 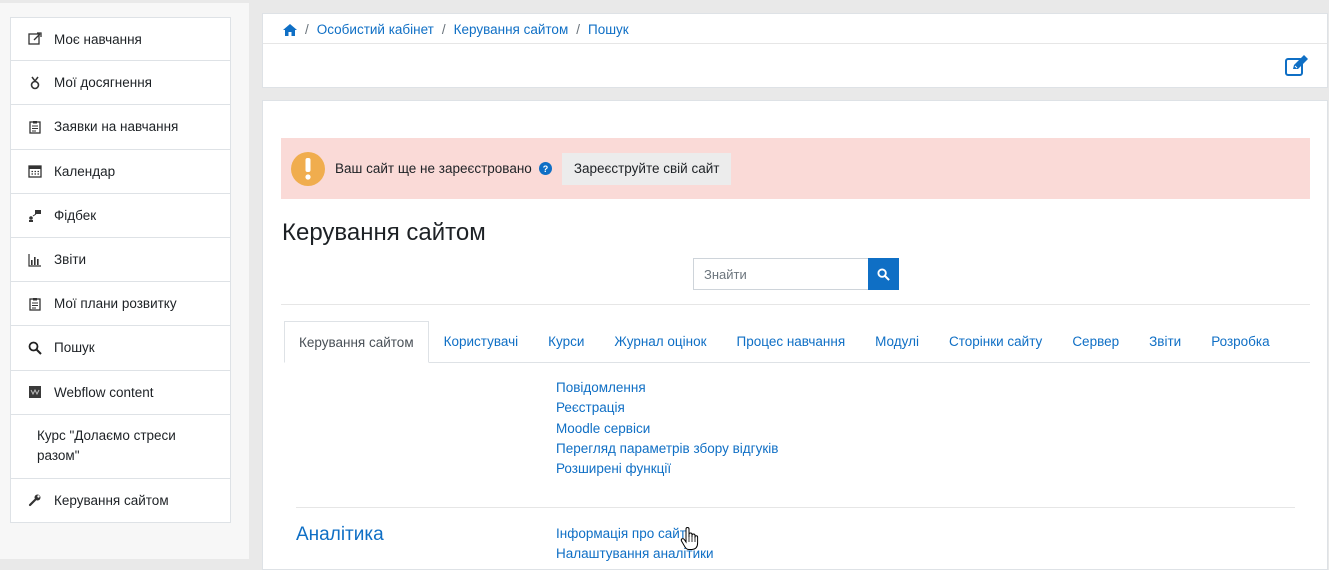 I want to click on link-registration: Реєстрація, so click(x=667, y=408).